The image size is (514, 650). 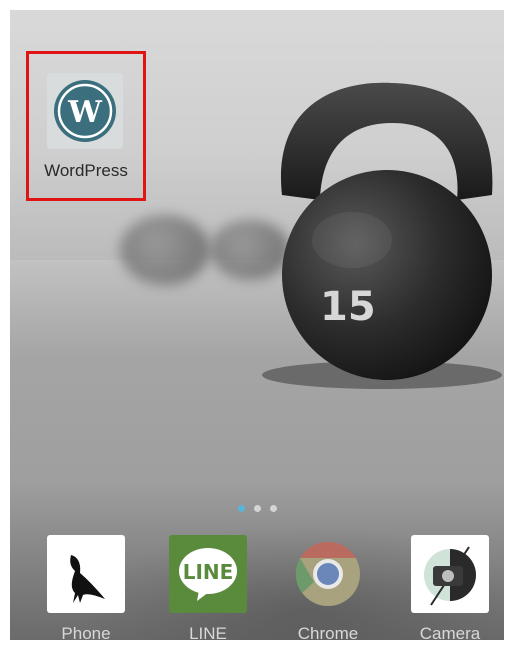 I want to click on app-line: LINE, so click(x=208, y=574).